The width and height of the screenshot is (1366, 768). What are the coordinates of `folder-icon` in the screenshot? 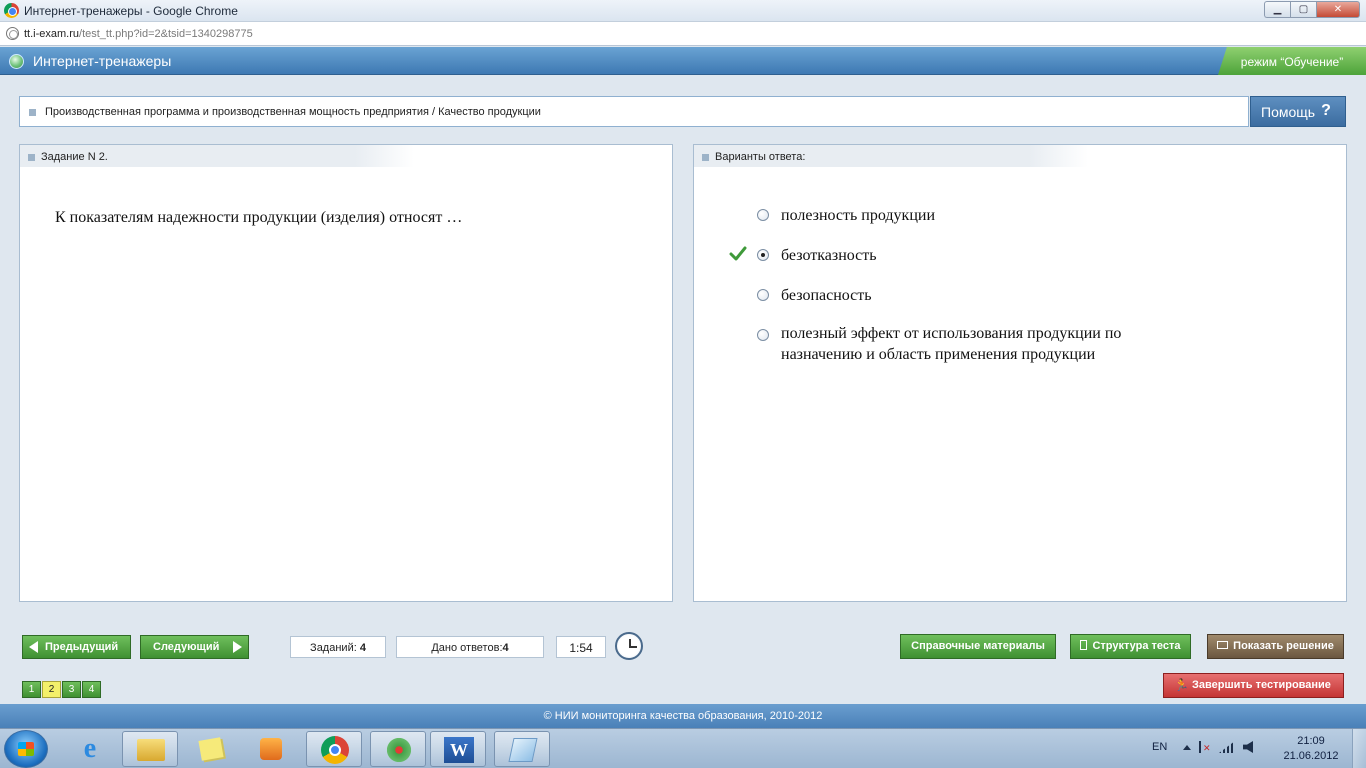 It's located at (151, 750).